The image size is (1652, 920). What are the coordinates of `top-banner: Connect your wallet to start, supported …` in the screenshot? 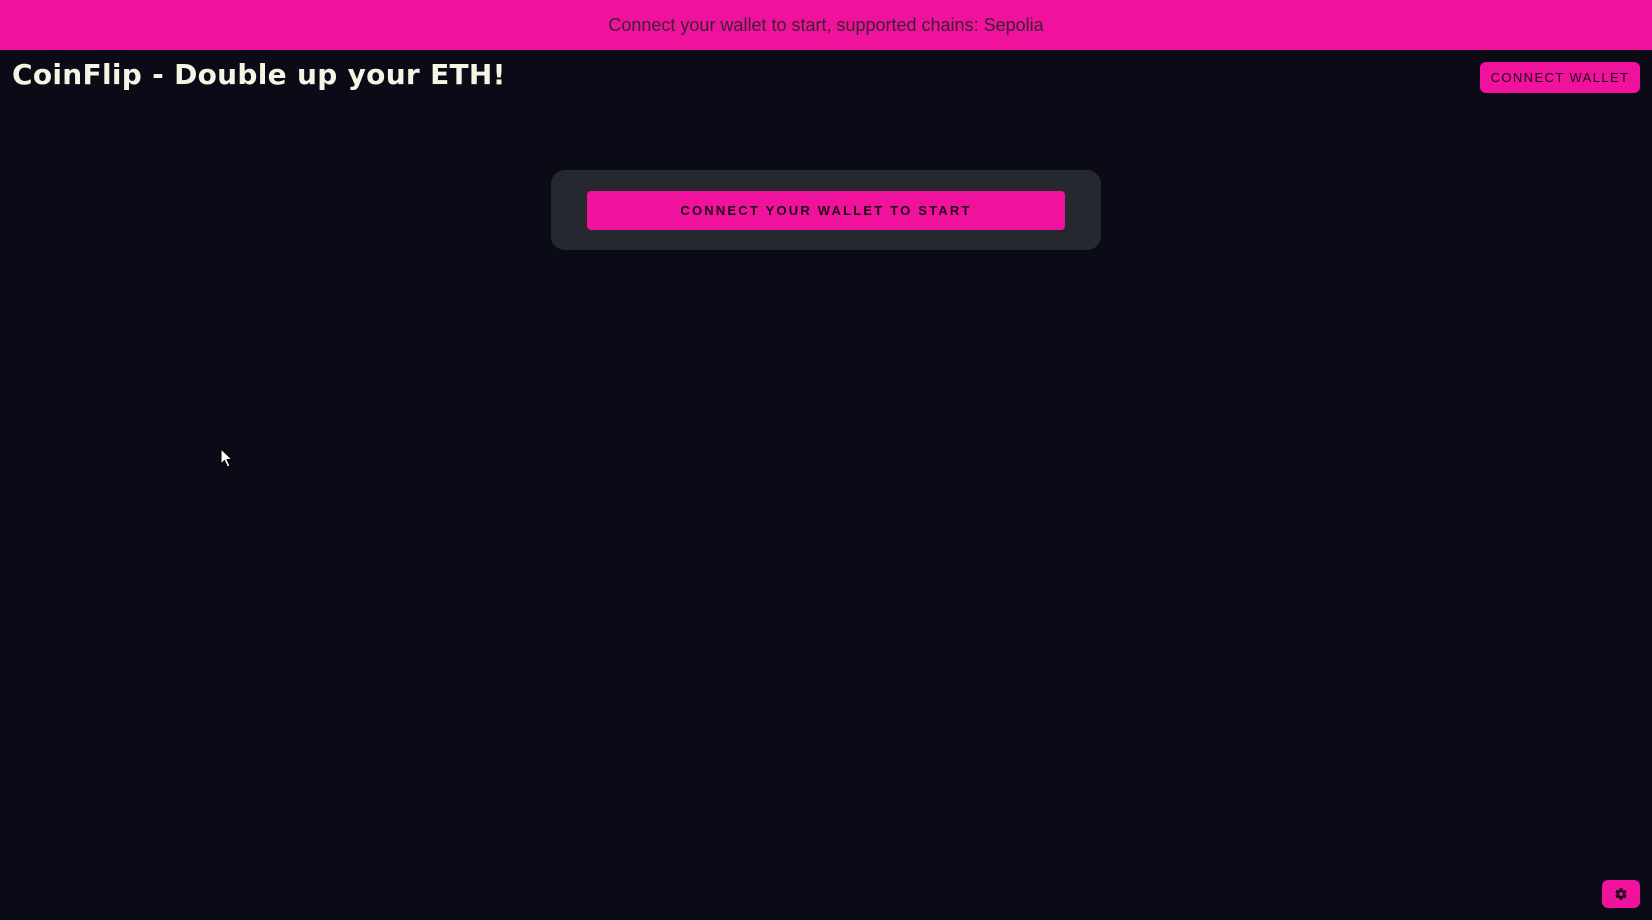 It's located at (826, 25).